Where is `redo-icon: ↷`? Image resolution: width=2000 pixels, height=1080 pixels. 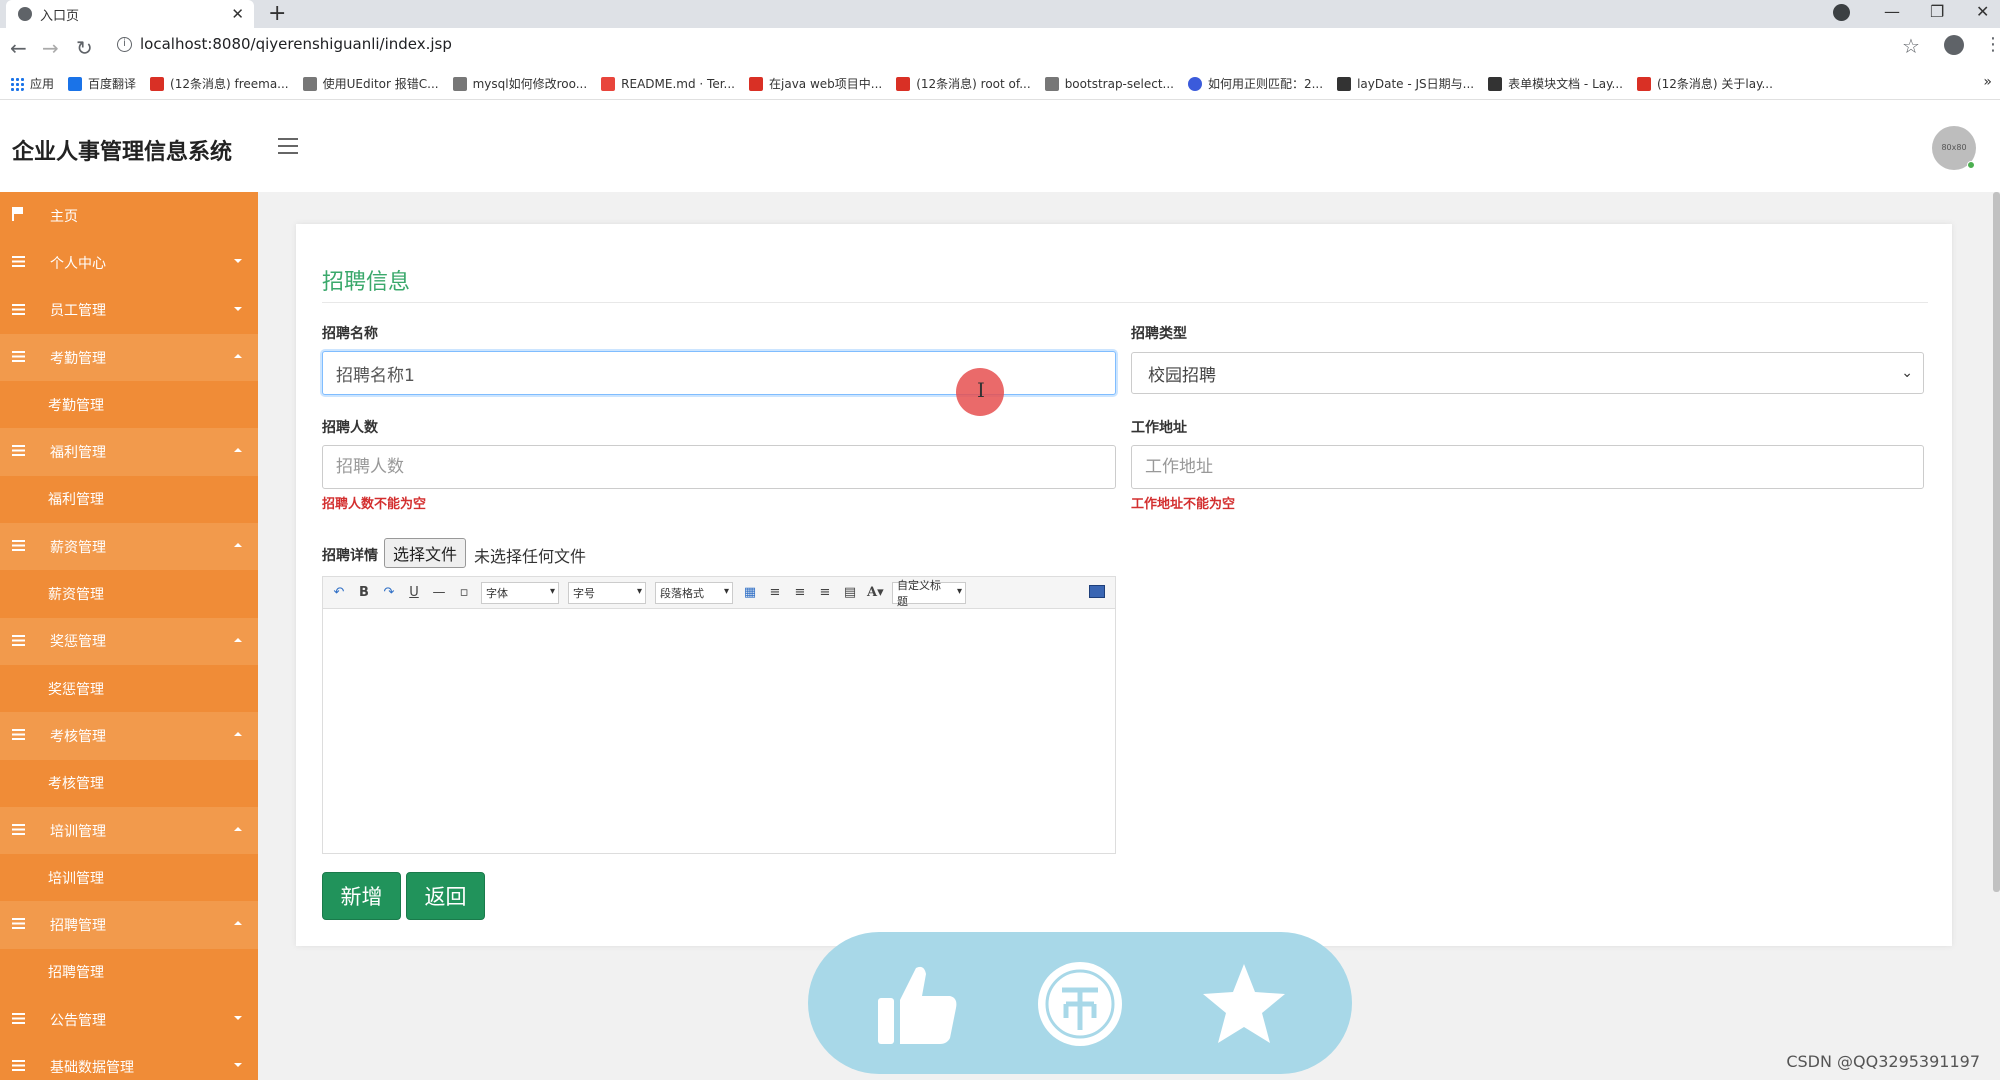 redo-icon: ↷ is located at coordinates (389, 593).